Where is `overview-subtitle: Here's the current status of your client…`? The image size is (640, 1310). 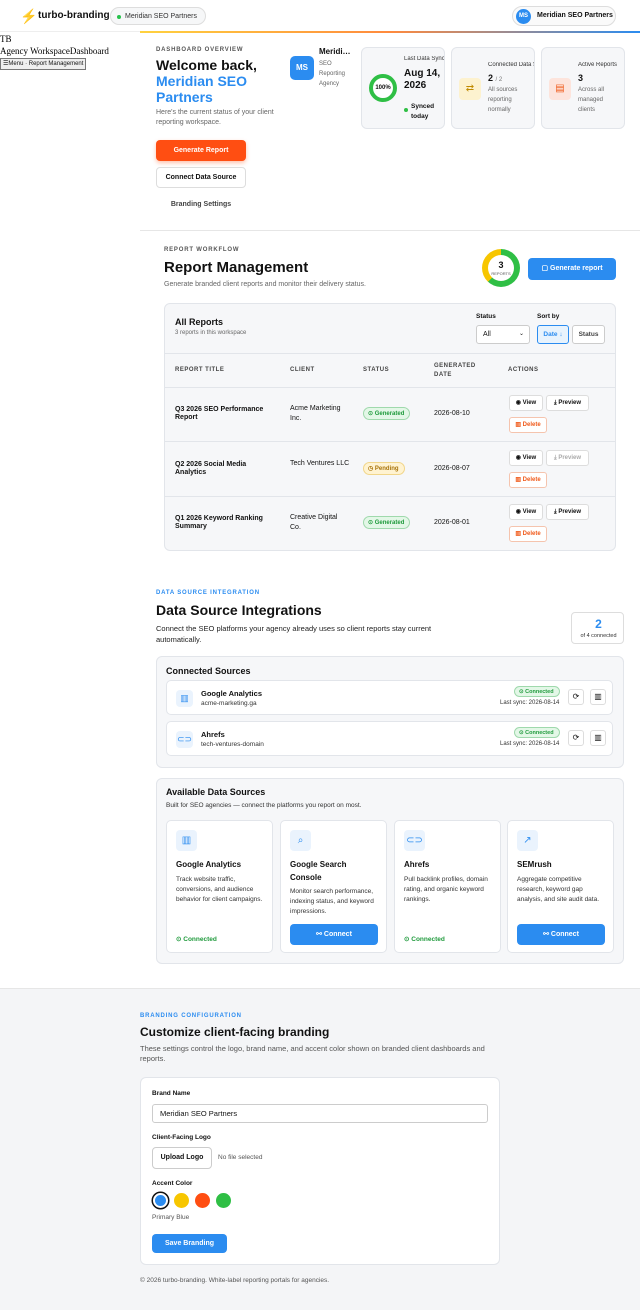 overview-subtitle: Here's the current status of your client… is located at coordinates (215, 117).